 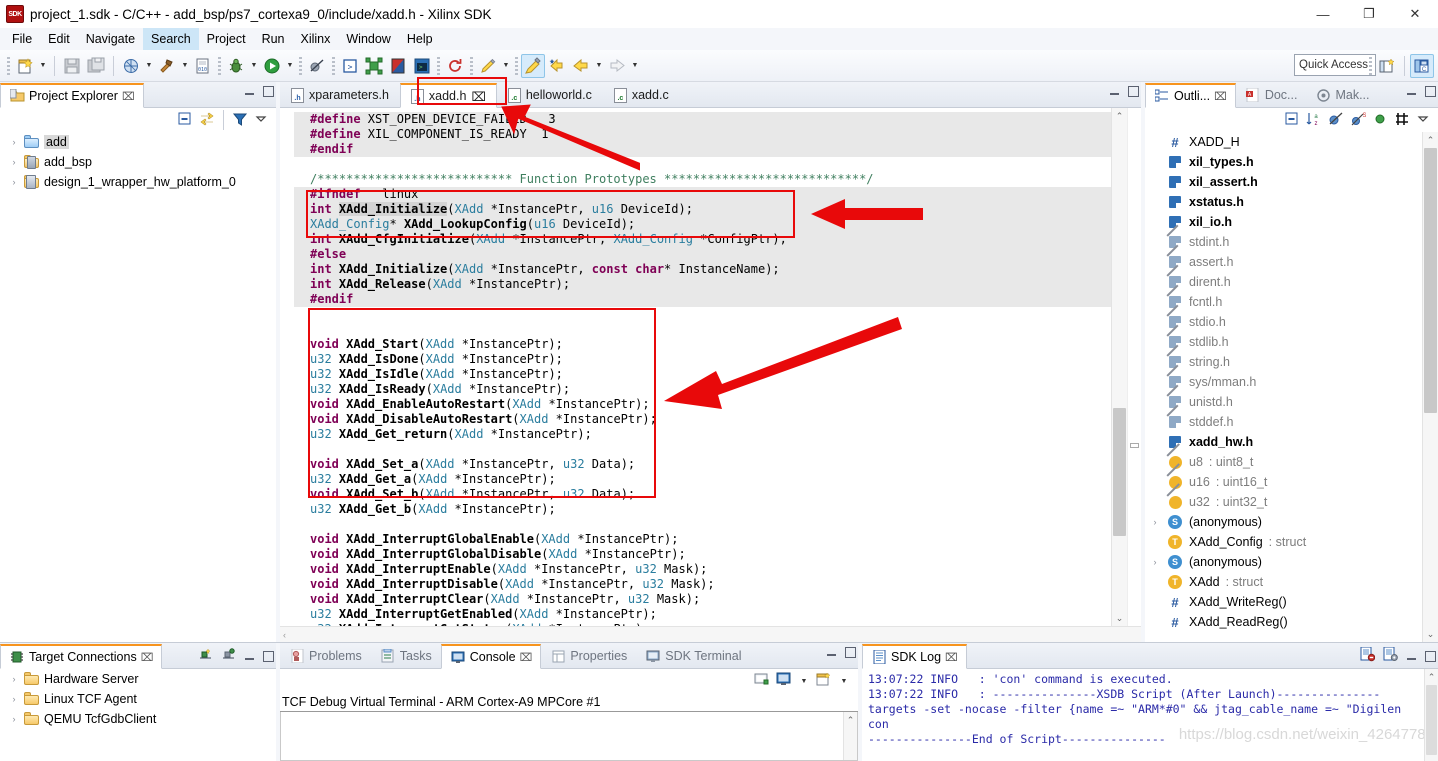 What do you see at coordinates (1430, 634) in the screenshot?
I see `scroll-down-icon: ⌄` at bounding box center [1430, 634].